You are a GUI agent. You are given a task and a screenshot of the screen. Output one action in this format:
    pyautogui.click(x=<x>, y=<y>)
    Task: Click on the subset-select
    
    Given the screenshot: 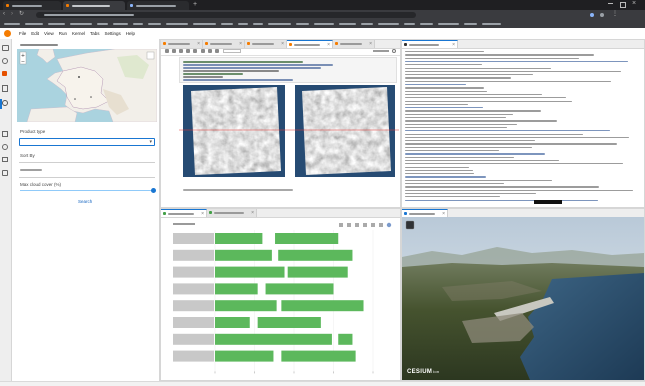 What is the action you would take?
    pyautogui.click(x=87, y=177)
    